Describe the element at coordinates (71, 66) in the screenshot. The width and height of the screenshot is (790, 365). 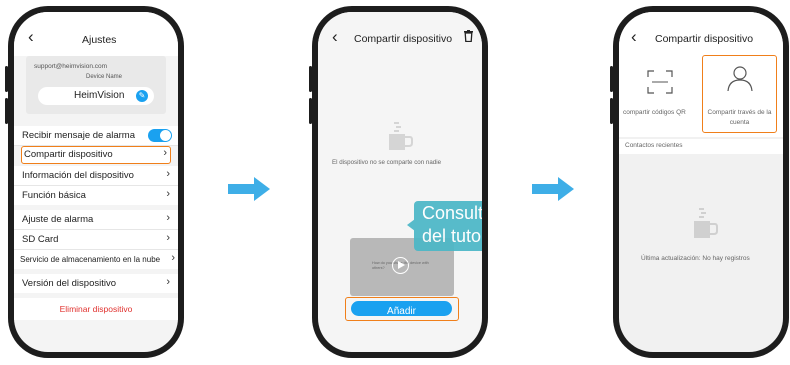
I see `account-email: support@heimvision.com` at that location.